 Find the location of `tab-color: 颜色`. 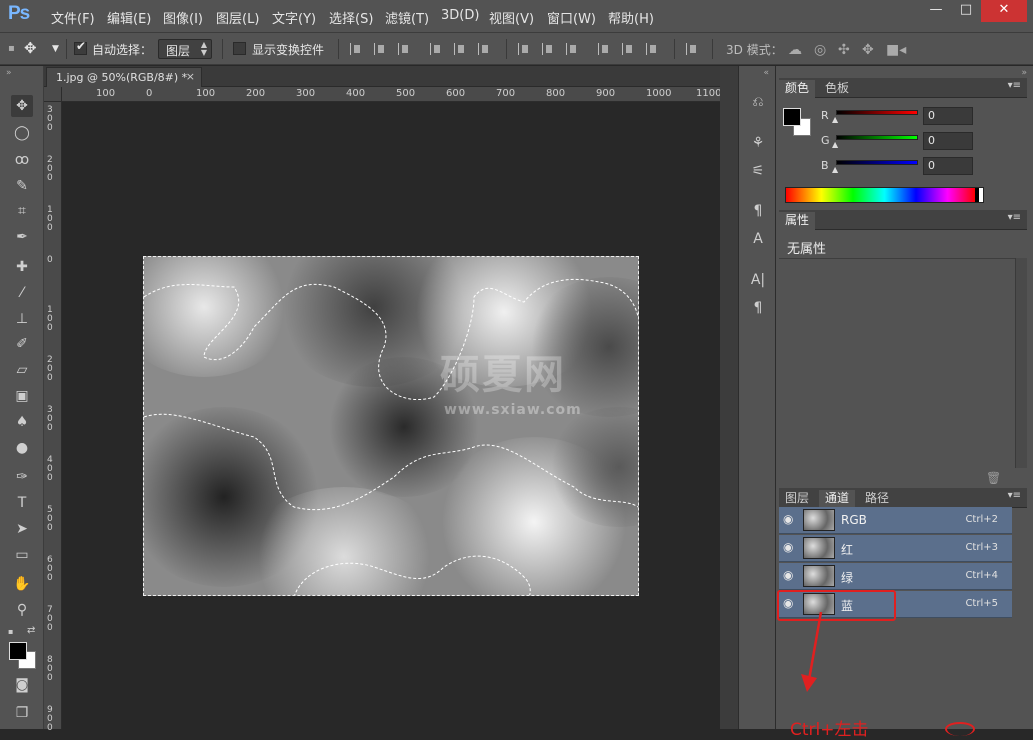

tab-color: 颜色 is located at coordinates (797, 89).